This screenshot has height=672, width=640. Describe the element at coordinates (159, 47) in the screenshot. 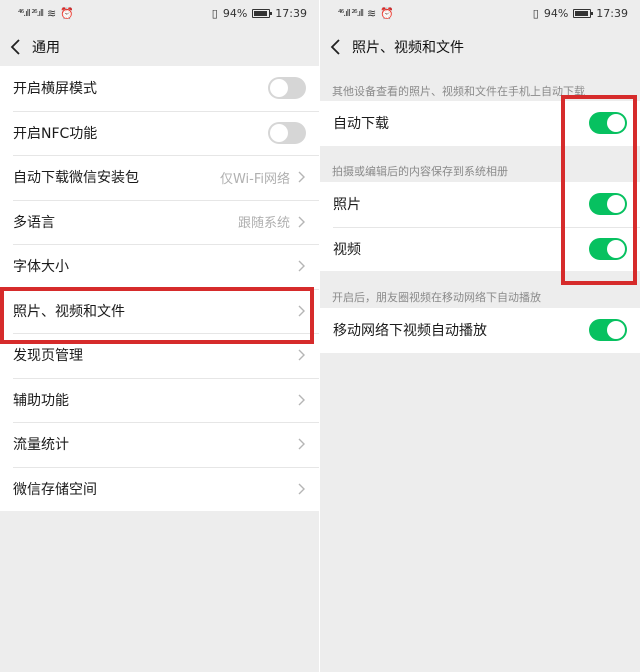

I see `nav-bar: 通用` at that location.